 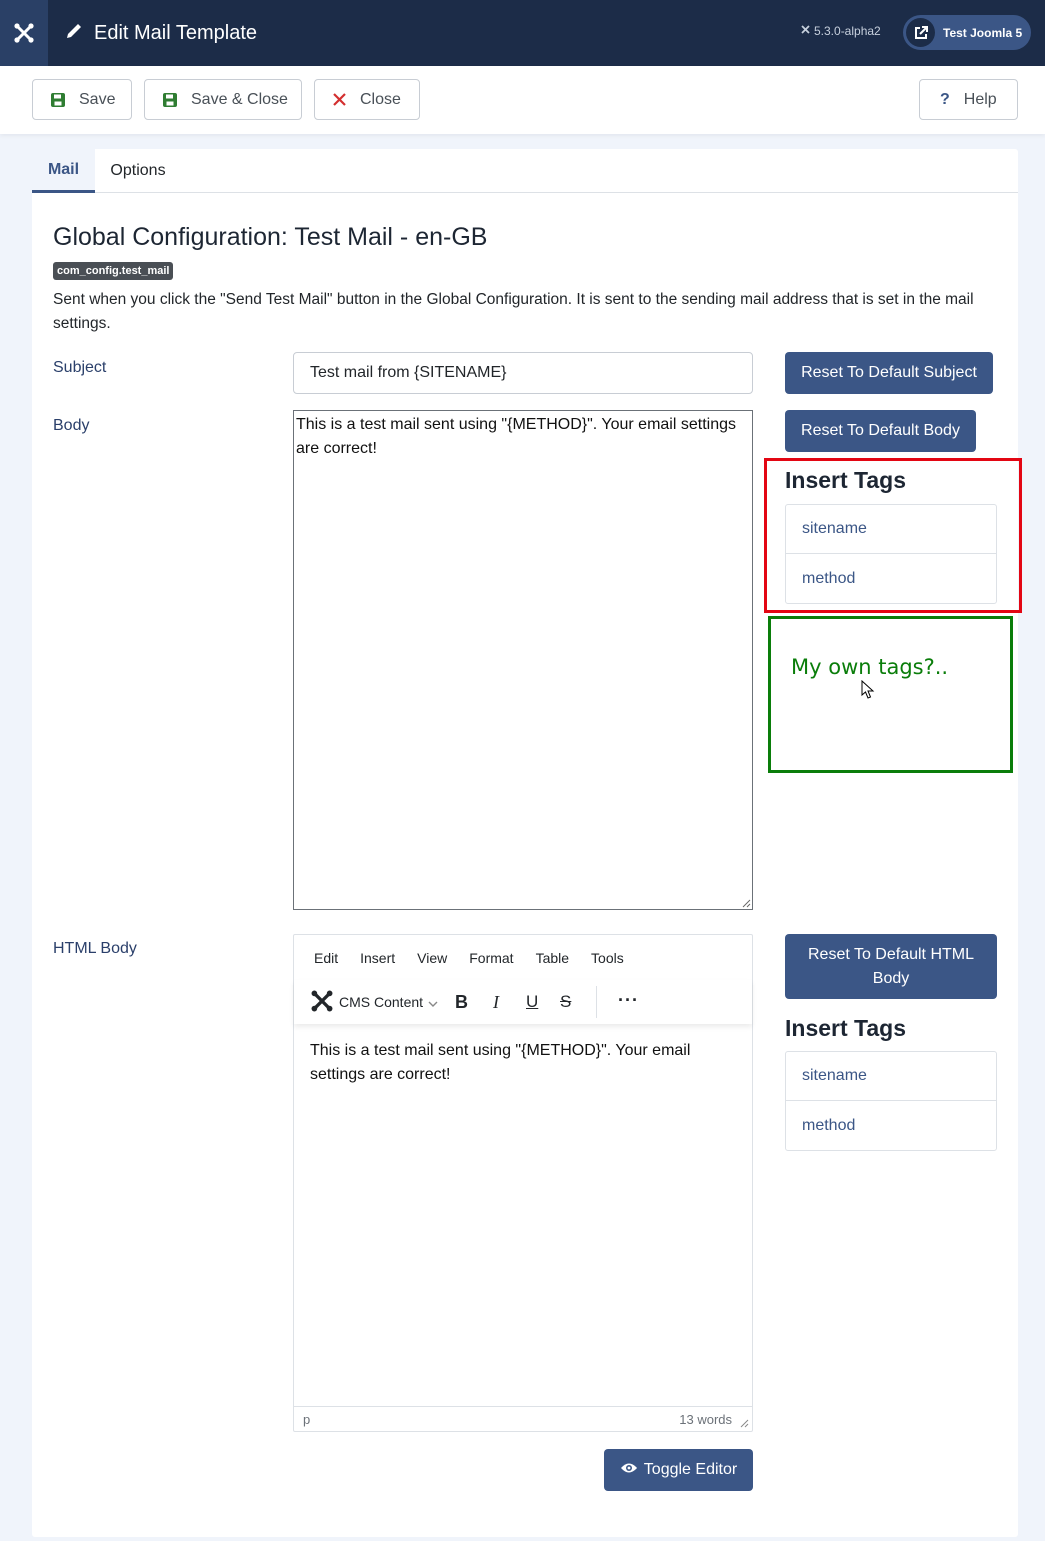 What do you see at coordinates (82, 99) in the screenshot?
I see `save-button: Save` at bounding box center [82, 99].